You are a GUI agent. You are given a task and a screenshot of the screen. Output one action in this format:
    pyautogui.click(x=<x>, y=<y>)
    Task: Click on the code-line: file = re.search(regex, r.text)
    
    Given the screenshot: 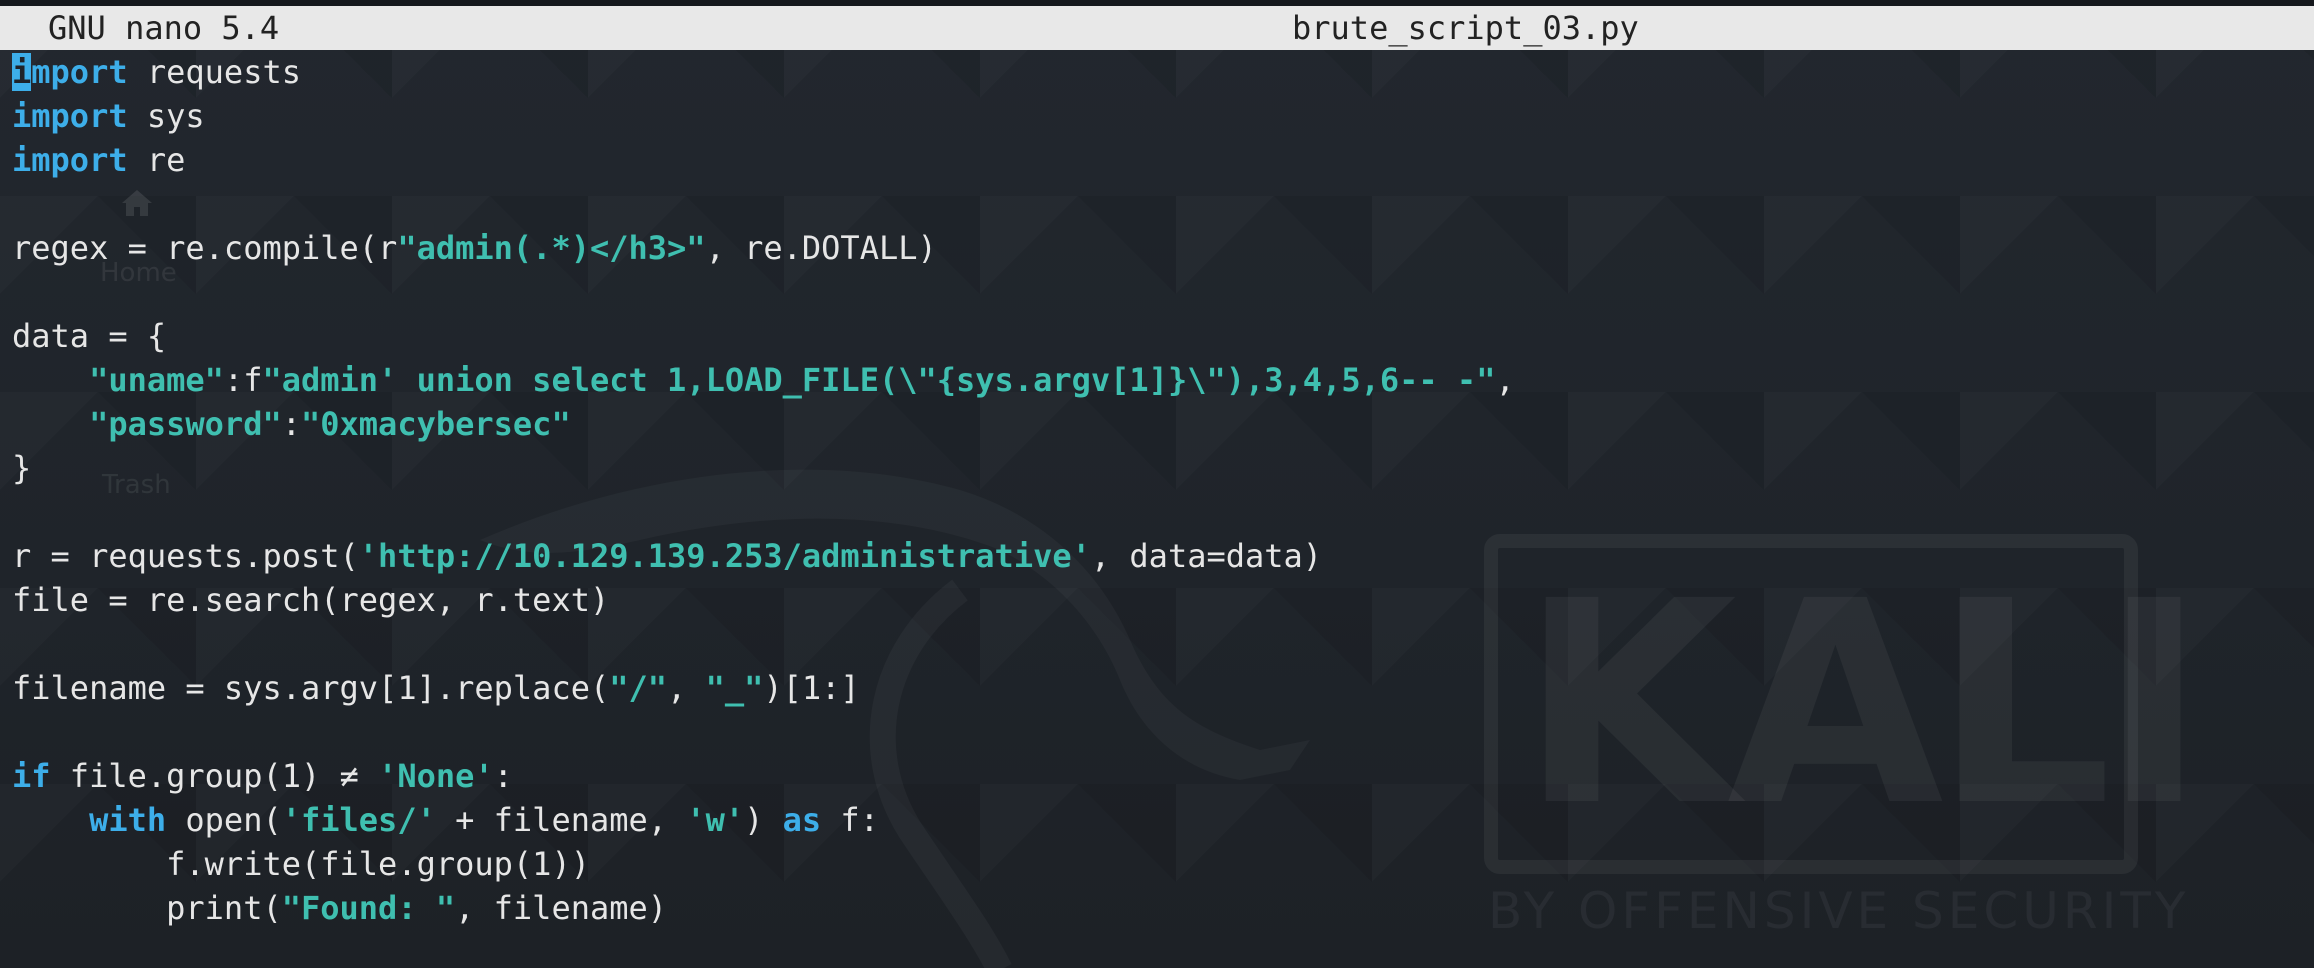 What is the action you would take?
    pyautogui.click(x=1157, y=600)
    